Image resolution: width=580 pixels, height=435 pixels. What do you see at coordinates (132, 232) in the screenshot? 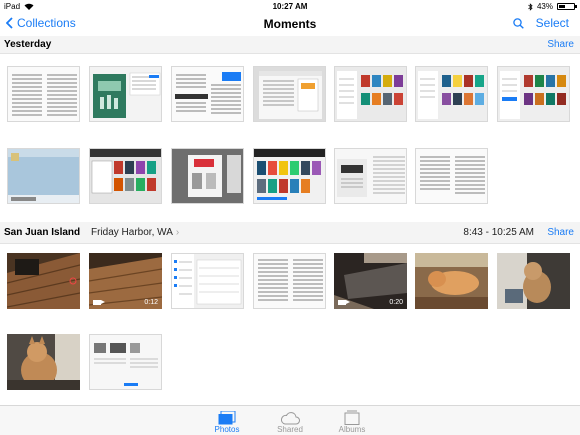
I see `location-label: Friday Harbor, WA` at bounding box center [132, 232].